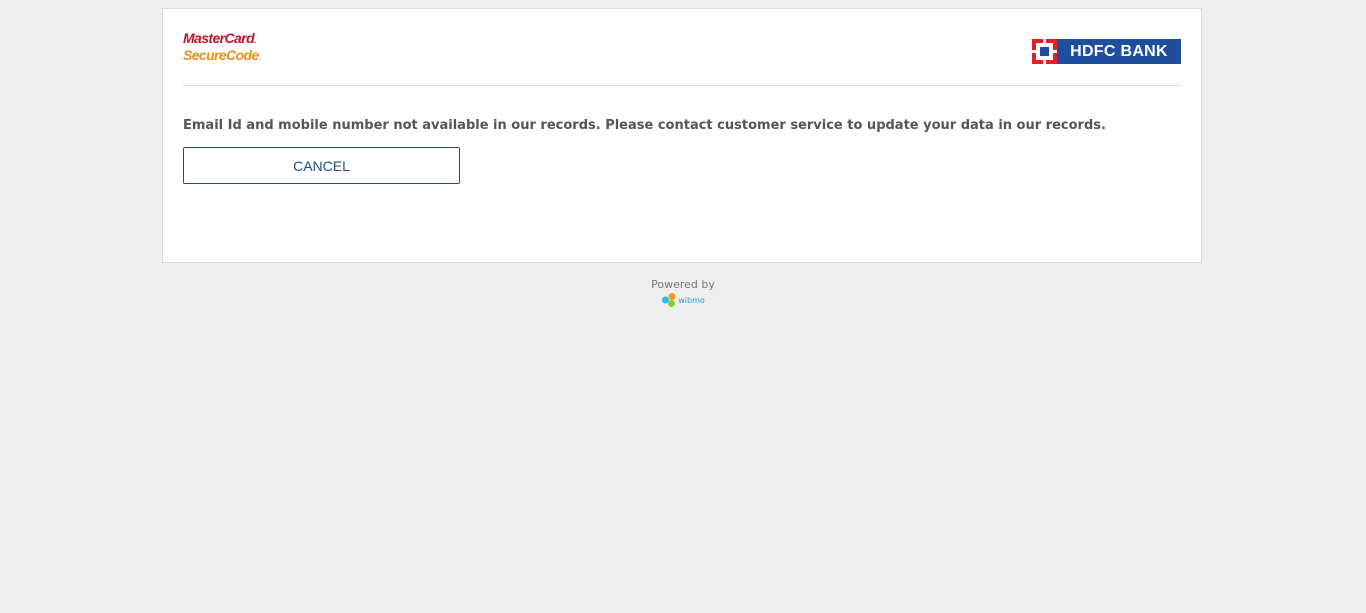 This screenshot has height=613, width=1366. Describe the element at coordinates (1044, 51) in the screenshot. I see `hdfc-mark-icon` at that location.